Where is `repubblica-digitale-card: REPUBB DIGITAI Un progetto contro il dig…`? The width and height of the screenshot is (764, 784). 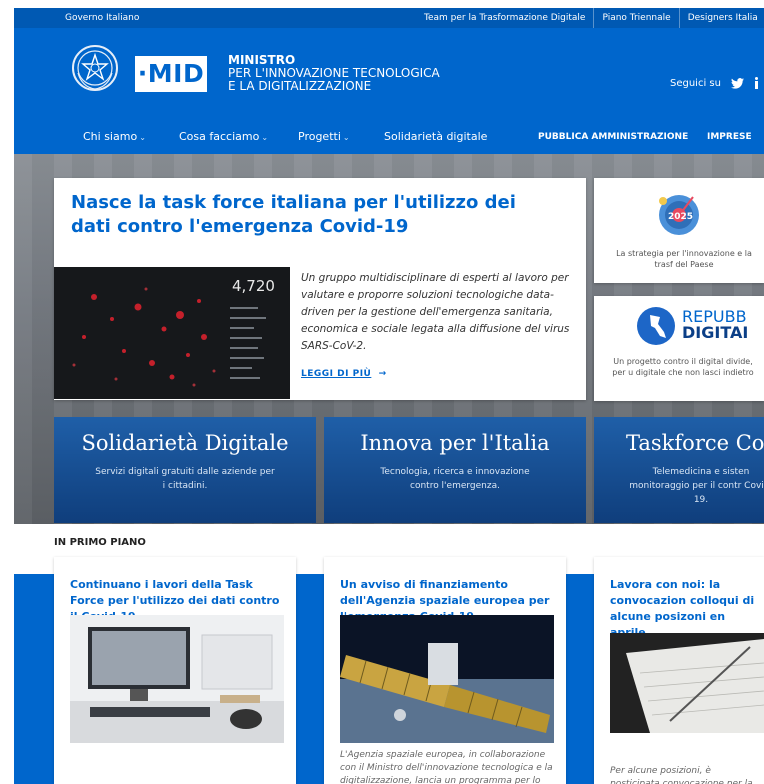
repubblica-digitale-card: REPUBB DIGITAI Un progetto contro il dig… is located at coordinates (679, 348).